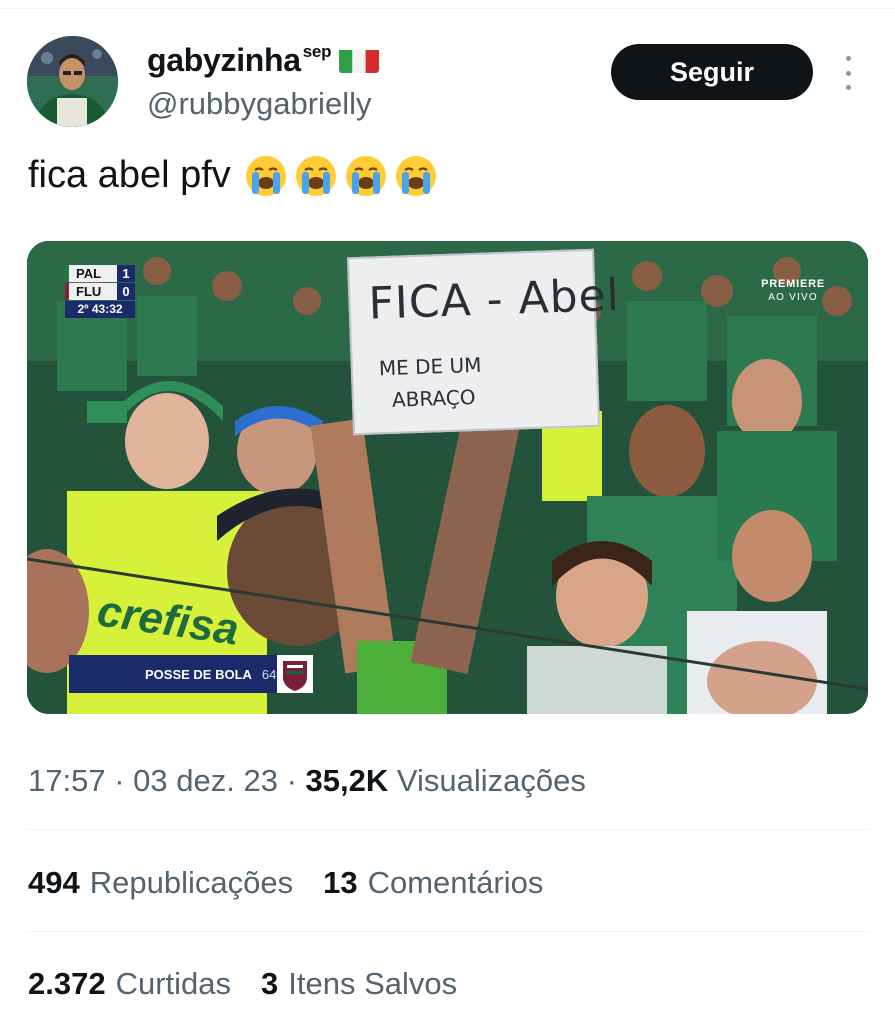 Image resolution: width=895 pixels, height=1024 pixels. I want to click on sign-line-1: FICA - Abel, so click(494, 299).